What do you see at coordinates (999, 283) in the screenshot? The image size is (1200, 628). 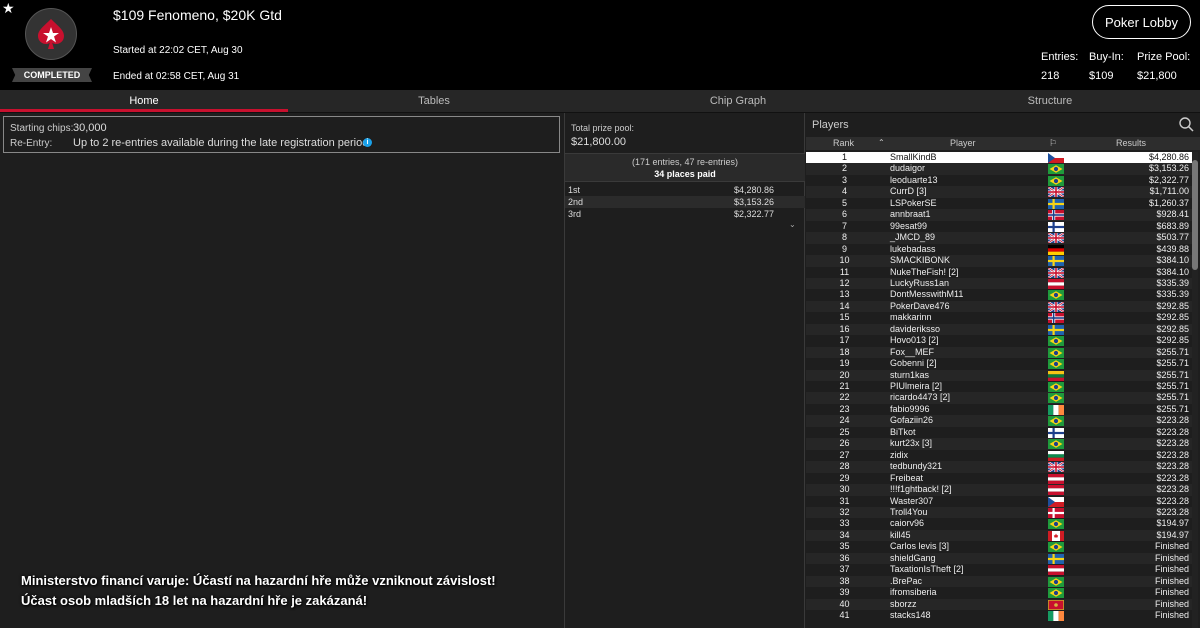 I see `player-row: 12 LuckyRuss1an $335.39` at bounding box center [999, 283].